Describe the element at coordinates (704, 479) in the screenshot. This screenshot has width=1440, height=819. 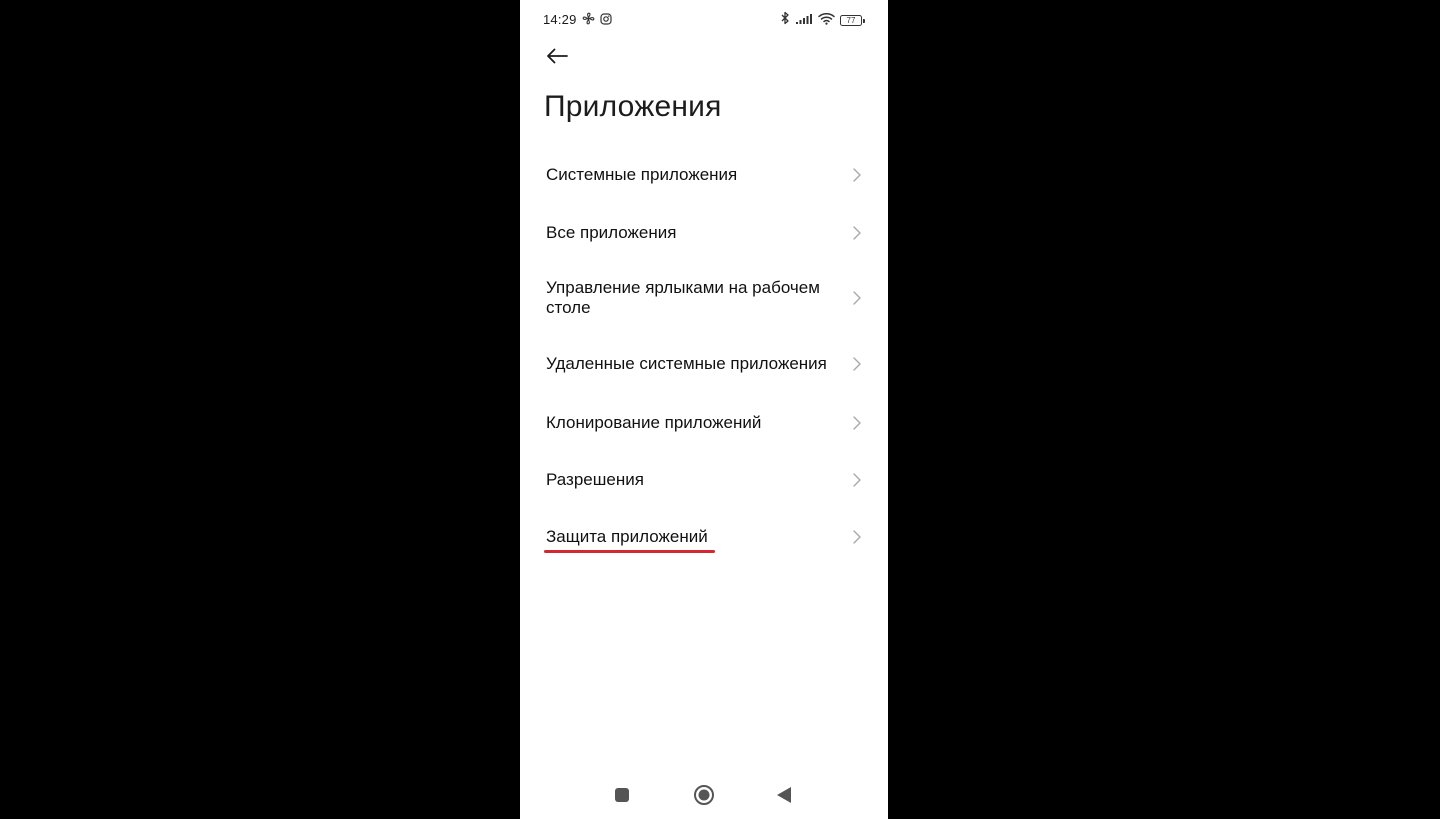
I see `menu-item-permissions: Разрешения` at that location.